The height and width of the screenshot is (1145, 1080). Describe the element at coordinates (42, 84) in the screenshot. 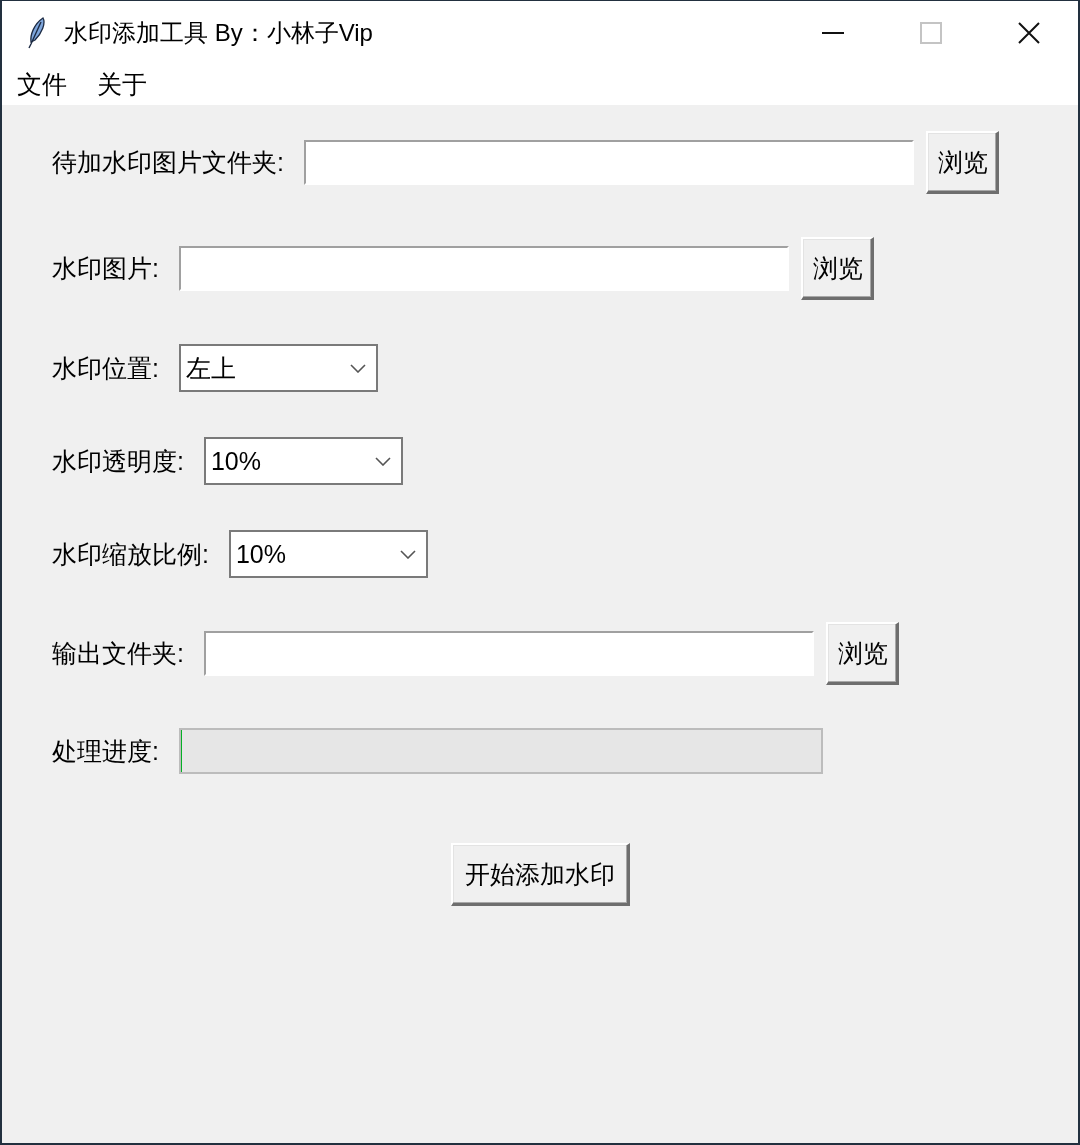

I see `menu-item: 文件` at that location.